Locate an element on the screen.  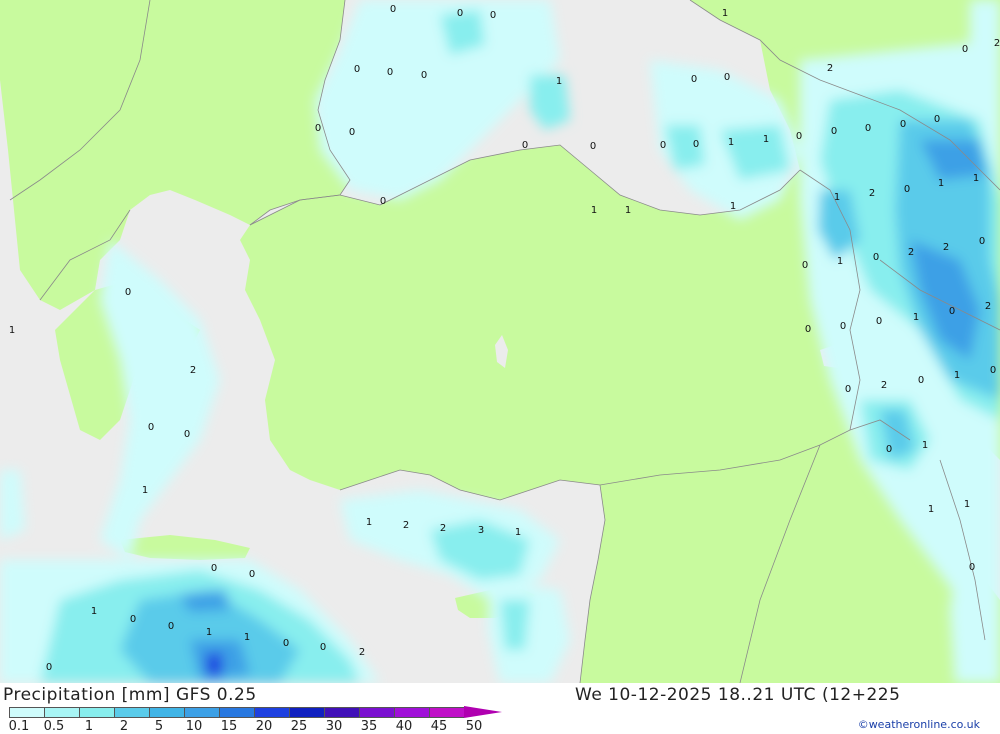
map-title: Precipitation [mm] GFS 0.25 is located at coordinates (130, 695).